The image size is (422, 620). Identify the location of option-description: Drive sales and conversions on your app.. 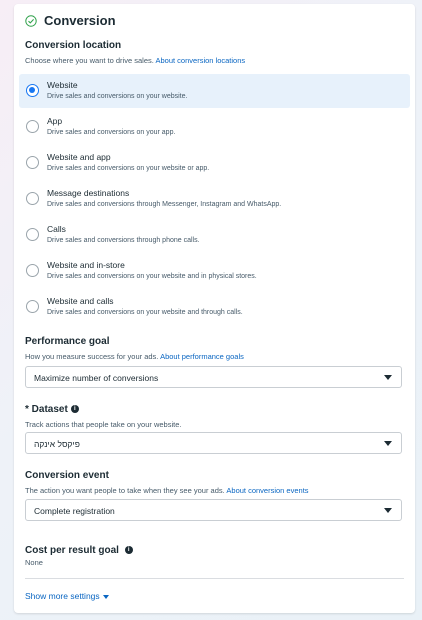
(111, 132).